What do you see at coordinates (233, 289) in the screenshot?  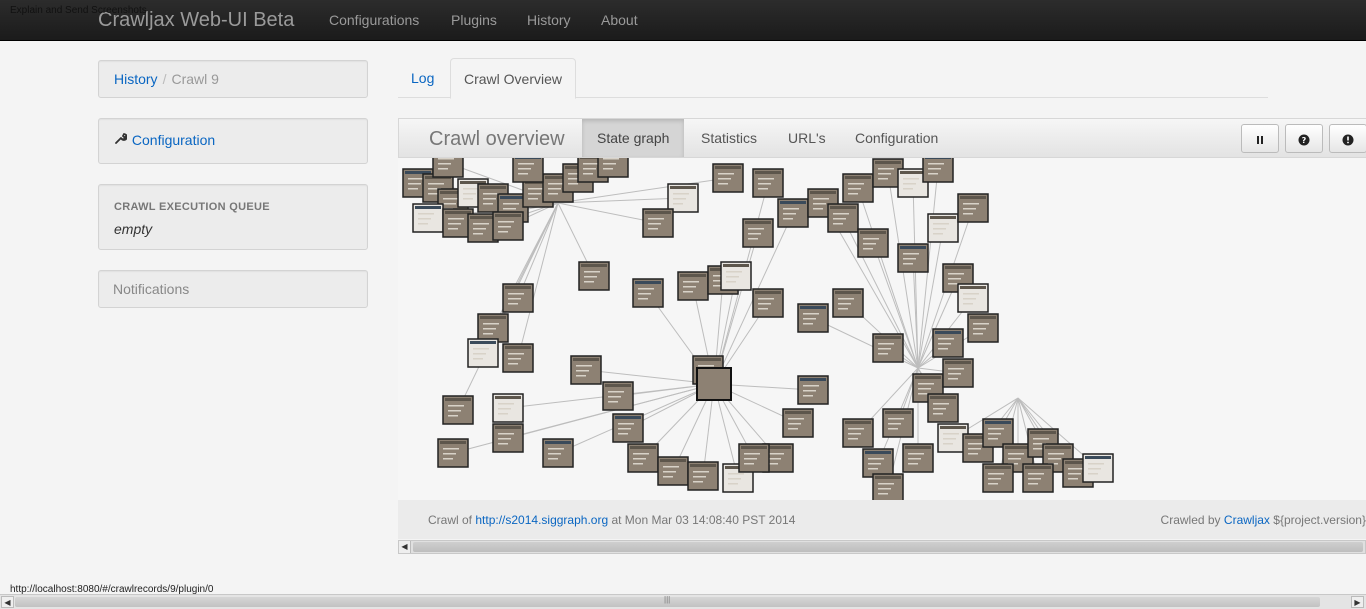 I see `notifications-panel: Notifications` at bounding box center [233, 289].